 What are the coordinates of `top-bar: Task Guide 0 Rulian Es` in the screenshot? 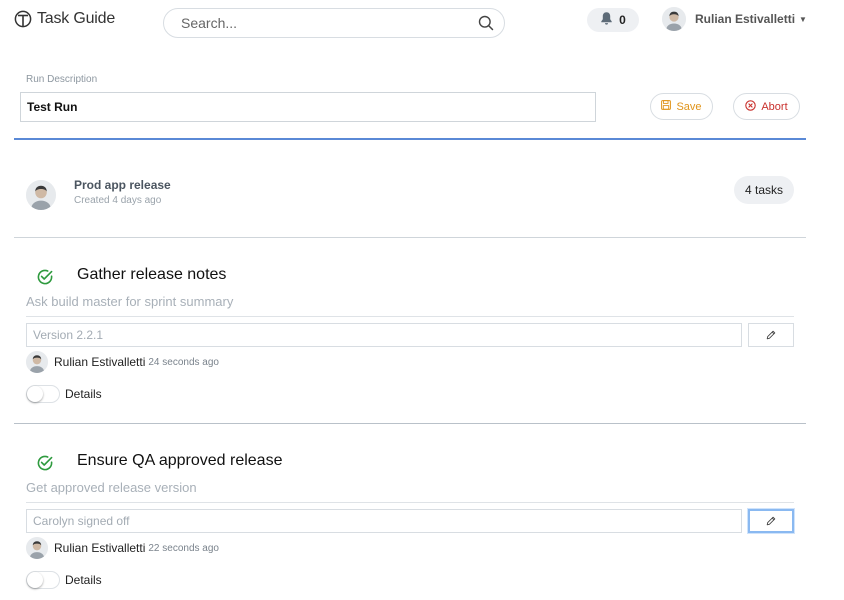 It's located at (422, 22).